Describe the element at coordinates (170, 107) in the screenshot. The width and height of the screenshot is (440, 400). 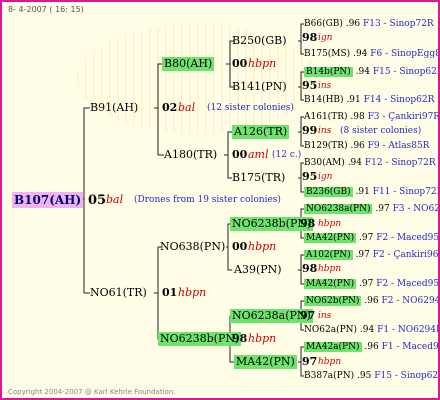
I see `dam-year: 02` at that location.